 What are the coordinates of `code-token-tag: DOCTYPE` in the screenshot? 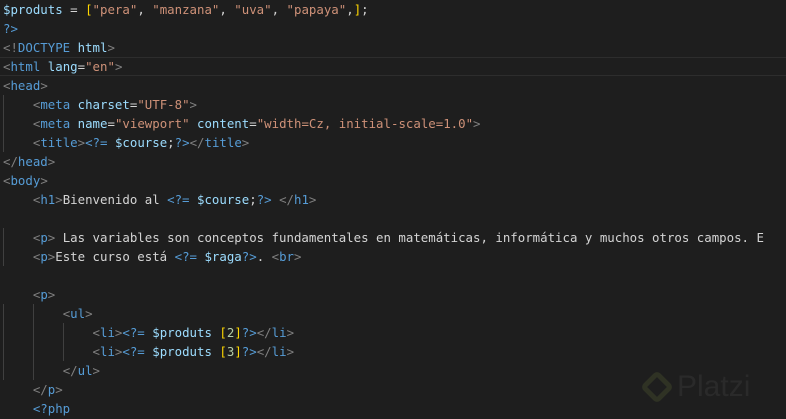 It's located at (44, 47).